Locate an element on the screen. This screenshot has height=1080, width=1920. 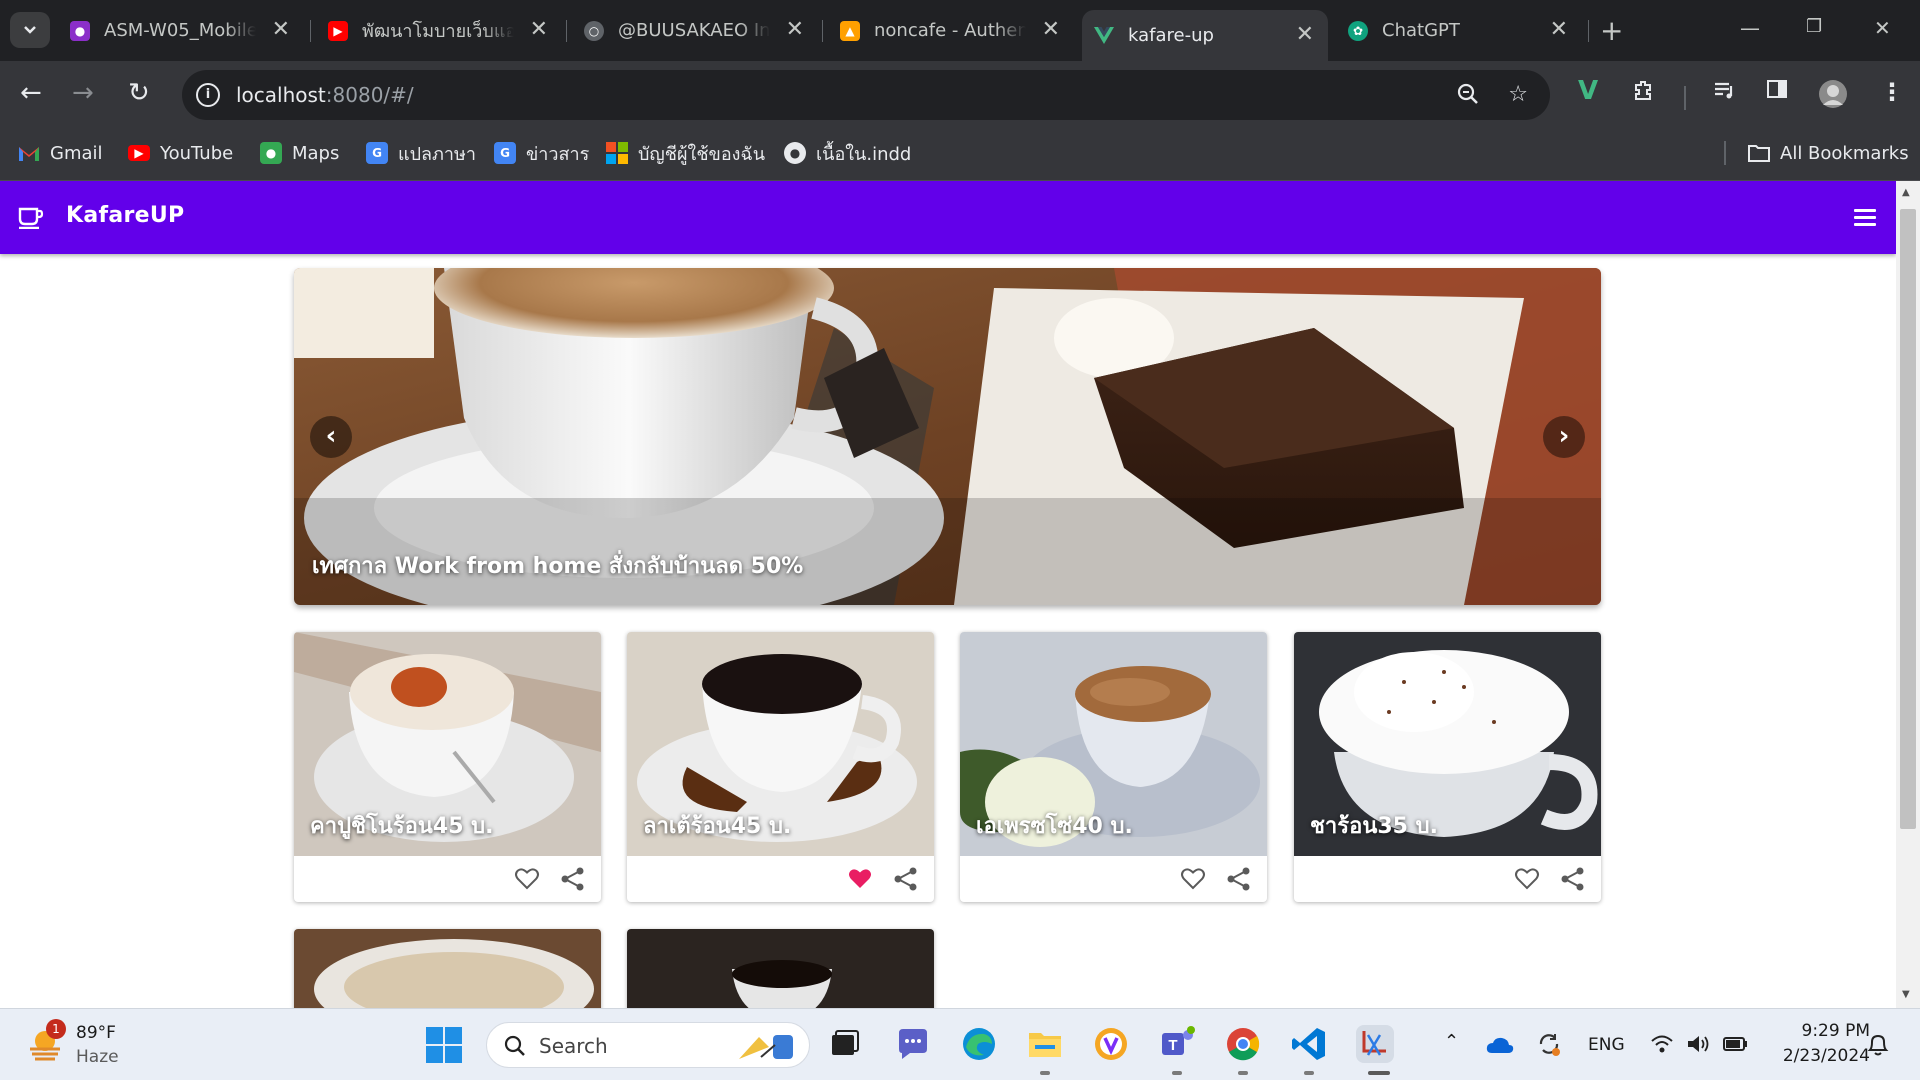
tab-title: @BUUSAKAEO Inte is located at coordinates (694, 30).